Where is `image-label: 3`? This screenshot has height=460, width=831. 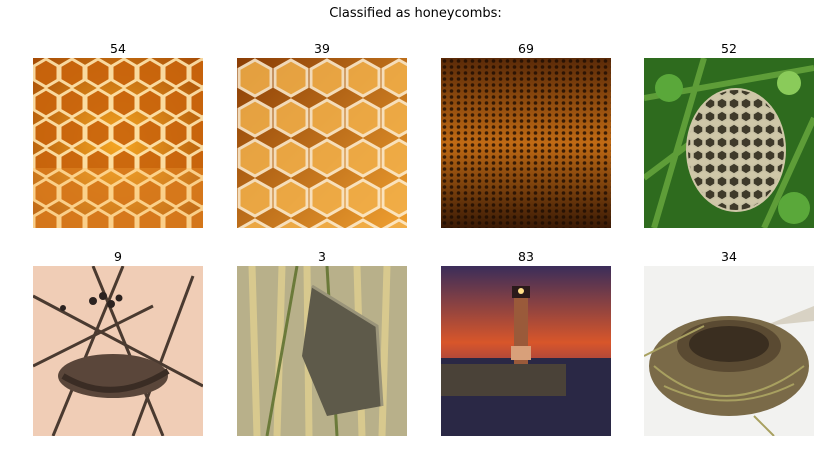
image-label: 3 is located at coordinates (322, 256).